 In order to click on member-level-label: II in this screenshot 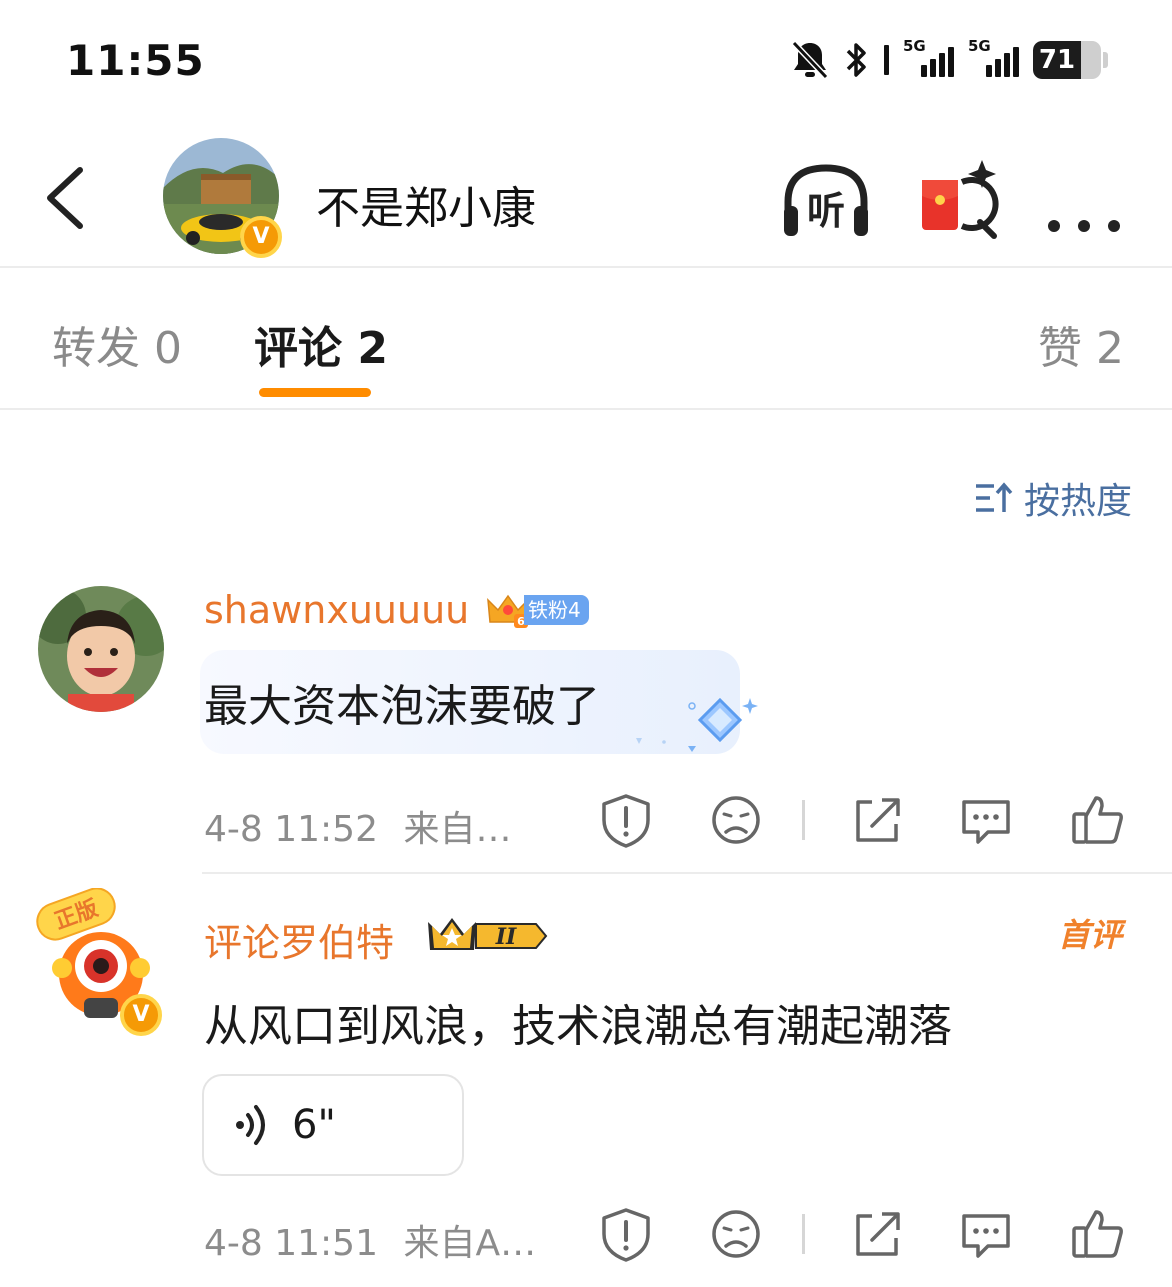, I will do `click(506, 937)`.